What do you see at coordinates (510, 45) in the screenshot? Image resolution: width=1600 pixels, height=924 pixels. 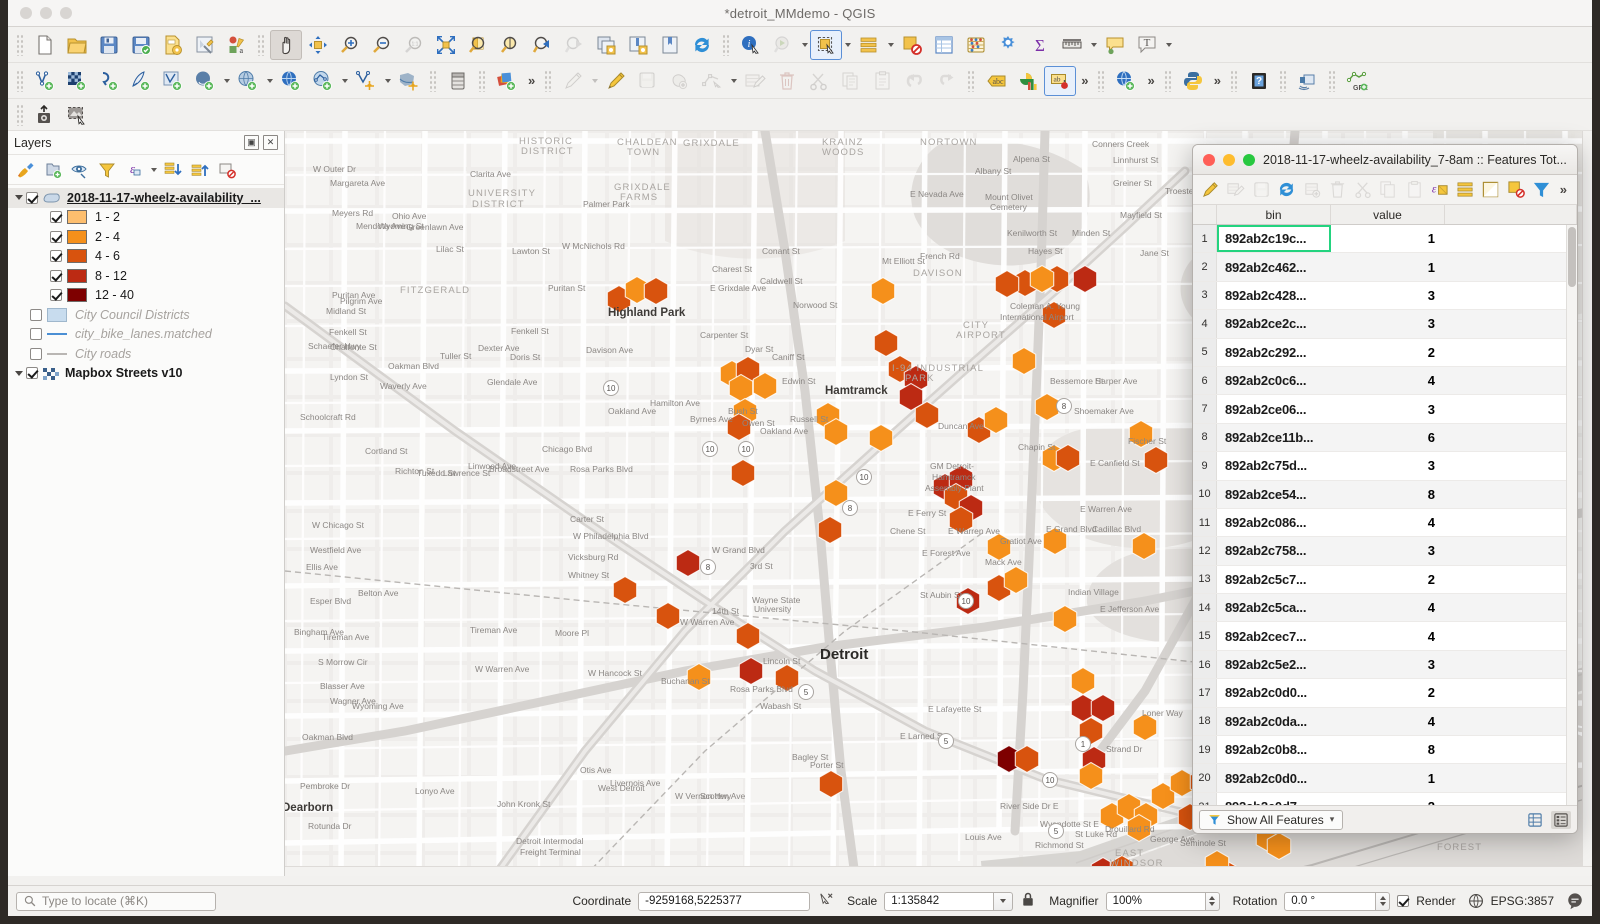 I see `zoom-to-layer-icon` at bounding box center [510, 45].